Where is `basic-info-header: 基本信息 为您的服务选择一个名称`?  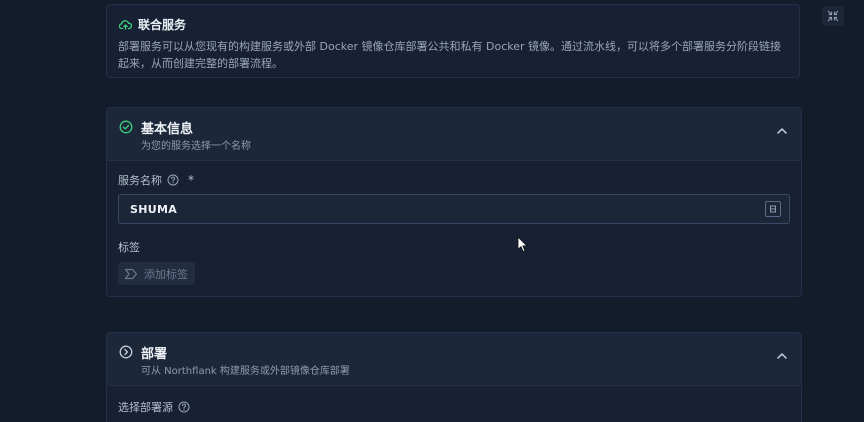 basic-info-header: 基本信息 为您的服务选择一个名称 is located at coordinates (454, 134).